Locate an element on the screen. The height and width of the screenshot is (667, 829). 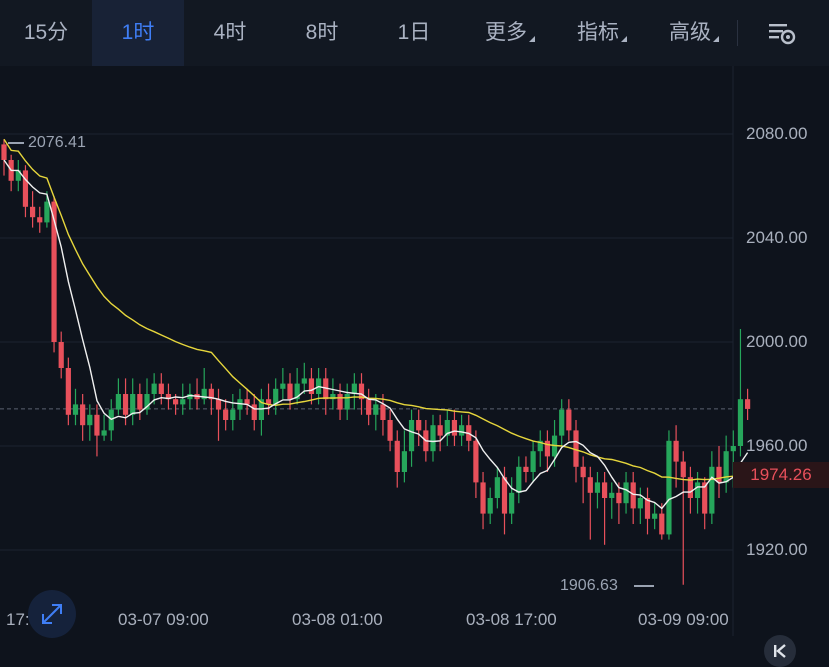
tab-label: 1日 is located at coordinates (414, 32).